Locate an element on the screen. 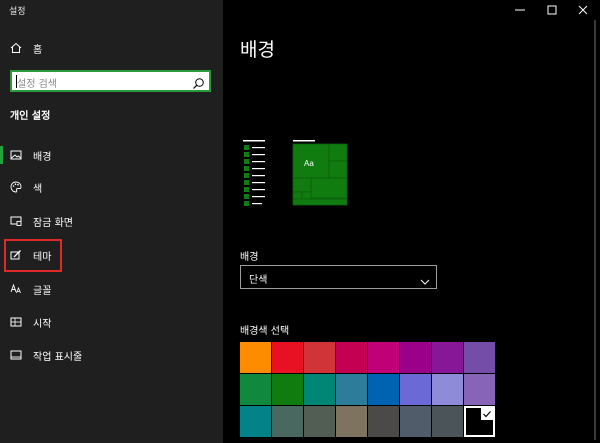  maximize-icon is located at coordinates (552, 10).